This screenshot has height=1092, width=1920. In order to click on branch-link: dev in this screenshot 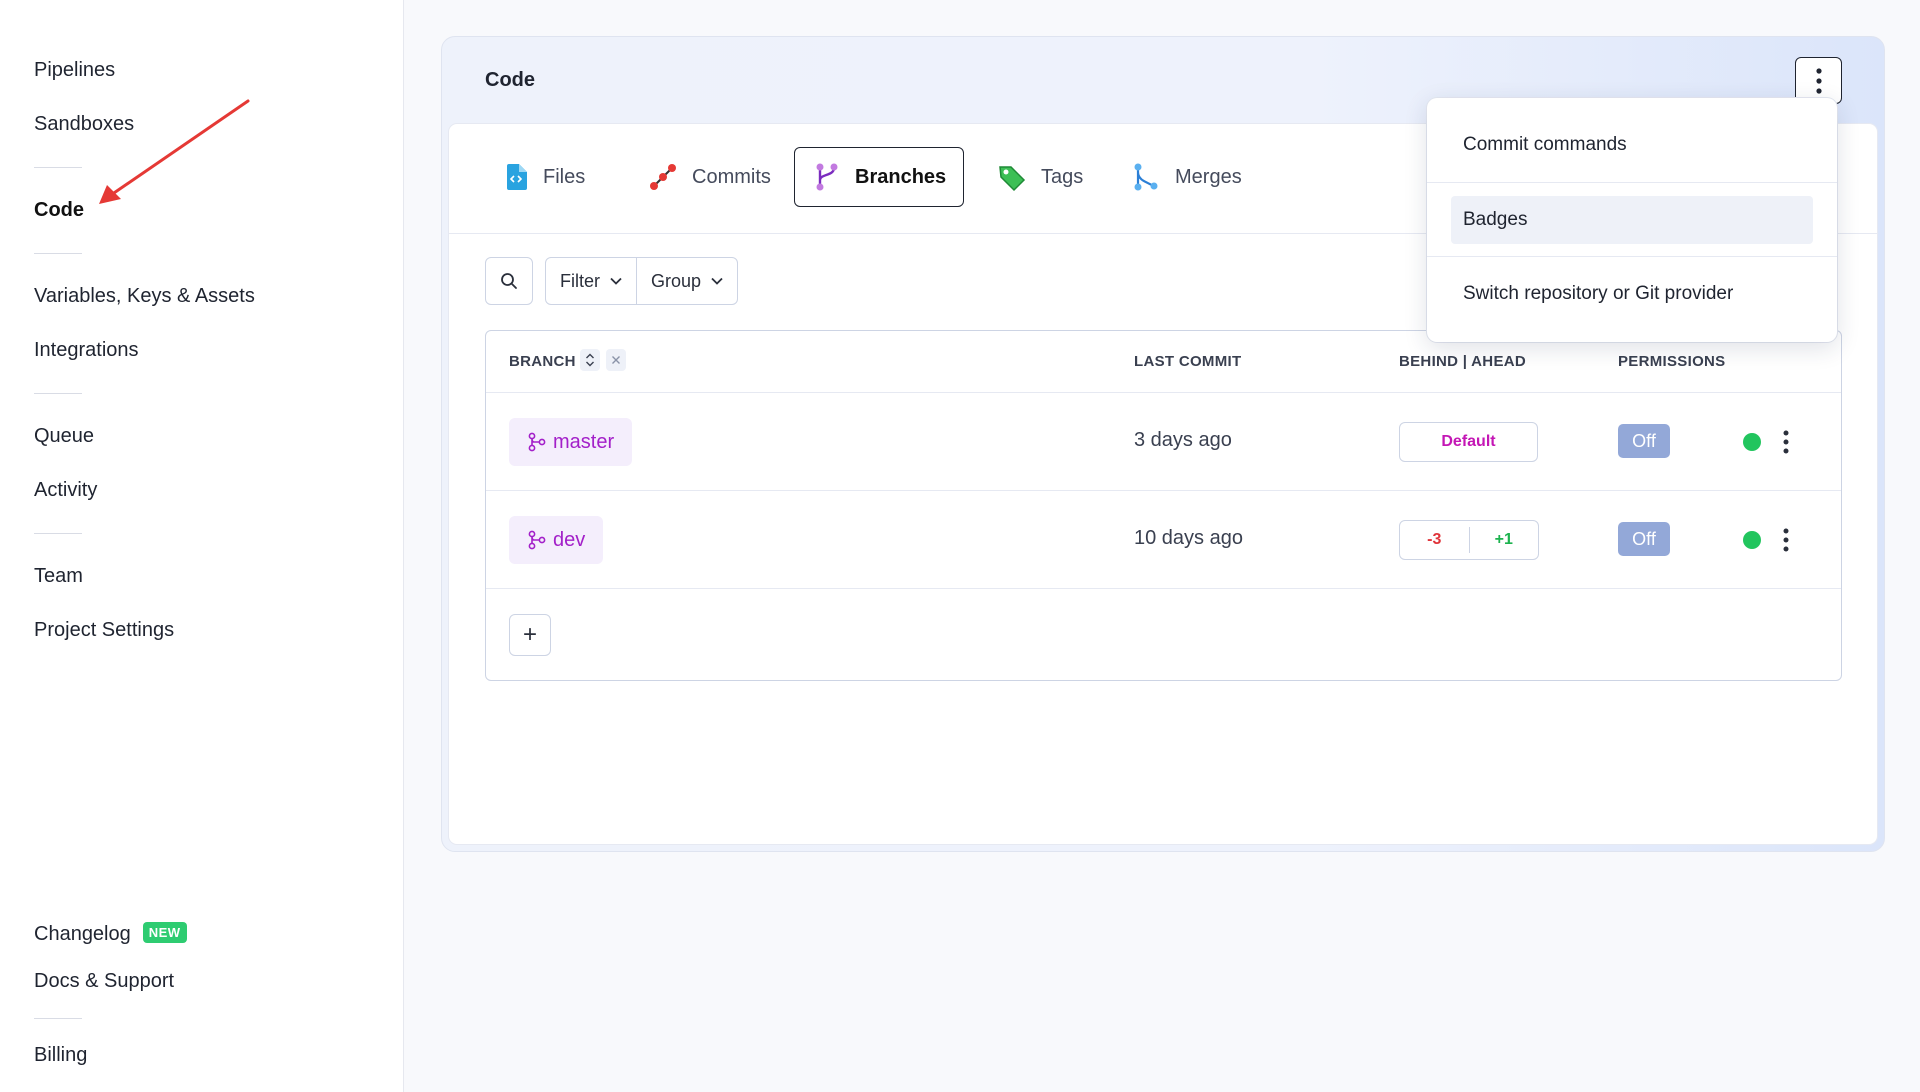, I will do `click(556, 540)`.